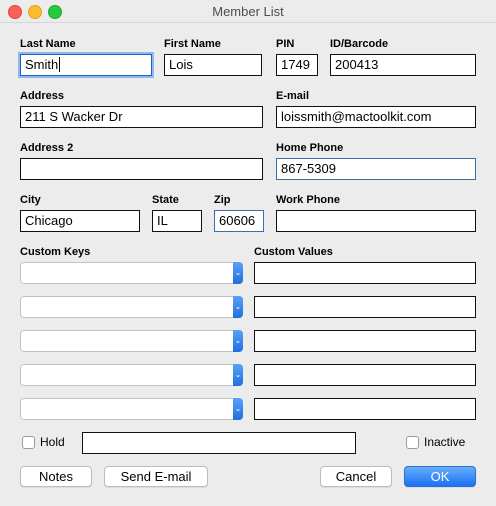 Image resolution: width=496 pixels, height=506 pixels. Describe the element at coordinates (141, 117) in the screenshot. I see `address-field: 211 S Wacker Dr` at that location.